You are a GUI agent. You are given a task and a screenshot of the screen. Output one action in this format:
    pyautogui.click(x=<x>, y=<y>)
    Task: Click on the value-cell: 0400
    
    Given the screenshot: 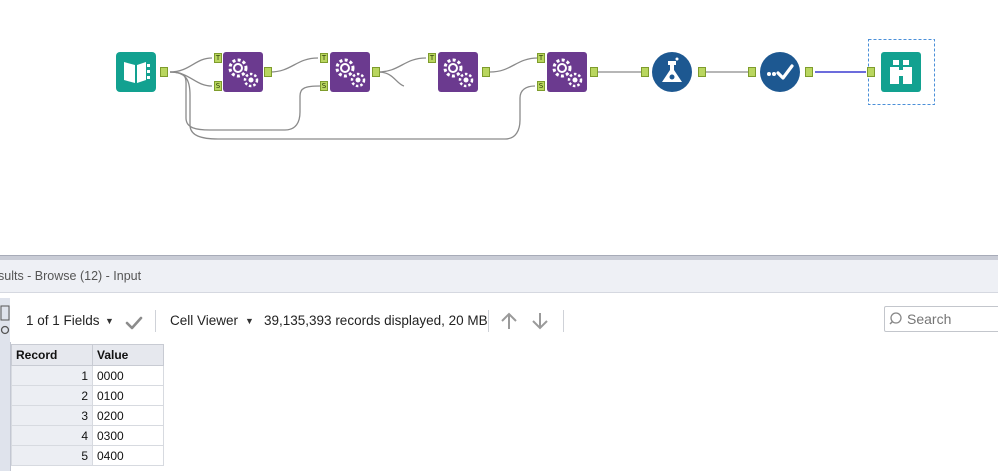 What is the action you would take?
    pyautogui.click(x=128, y=455)
    